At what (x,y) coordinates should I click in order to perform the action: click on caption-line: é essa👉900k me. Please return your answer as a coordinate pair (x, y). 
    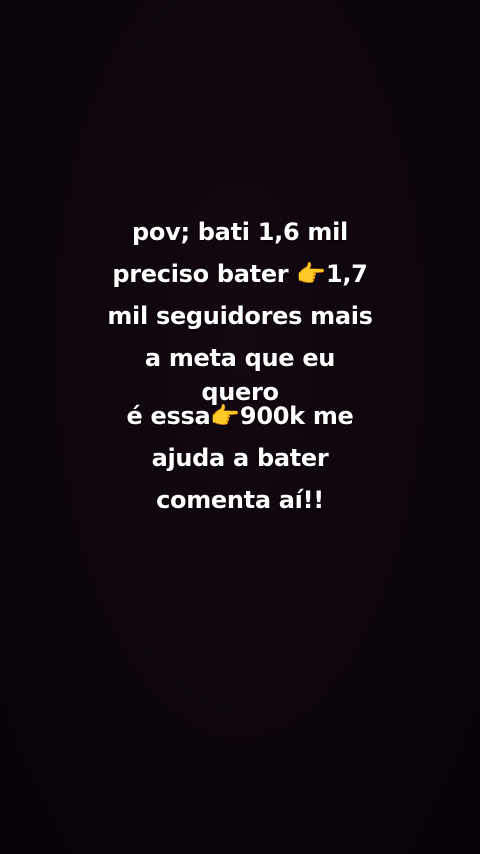
    Looking at the image, I should click on (240, 416).